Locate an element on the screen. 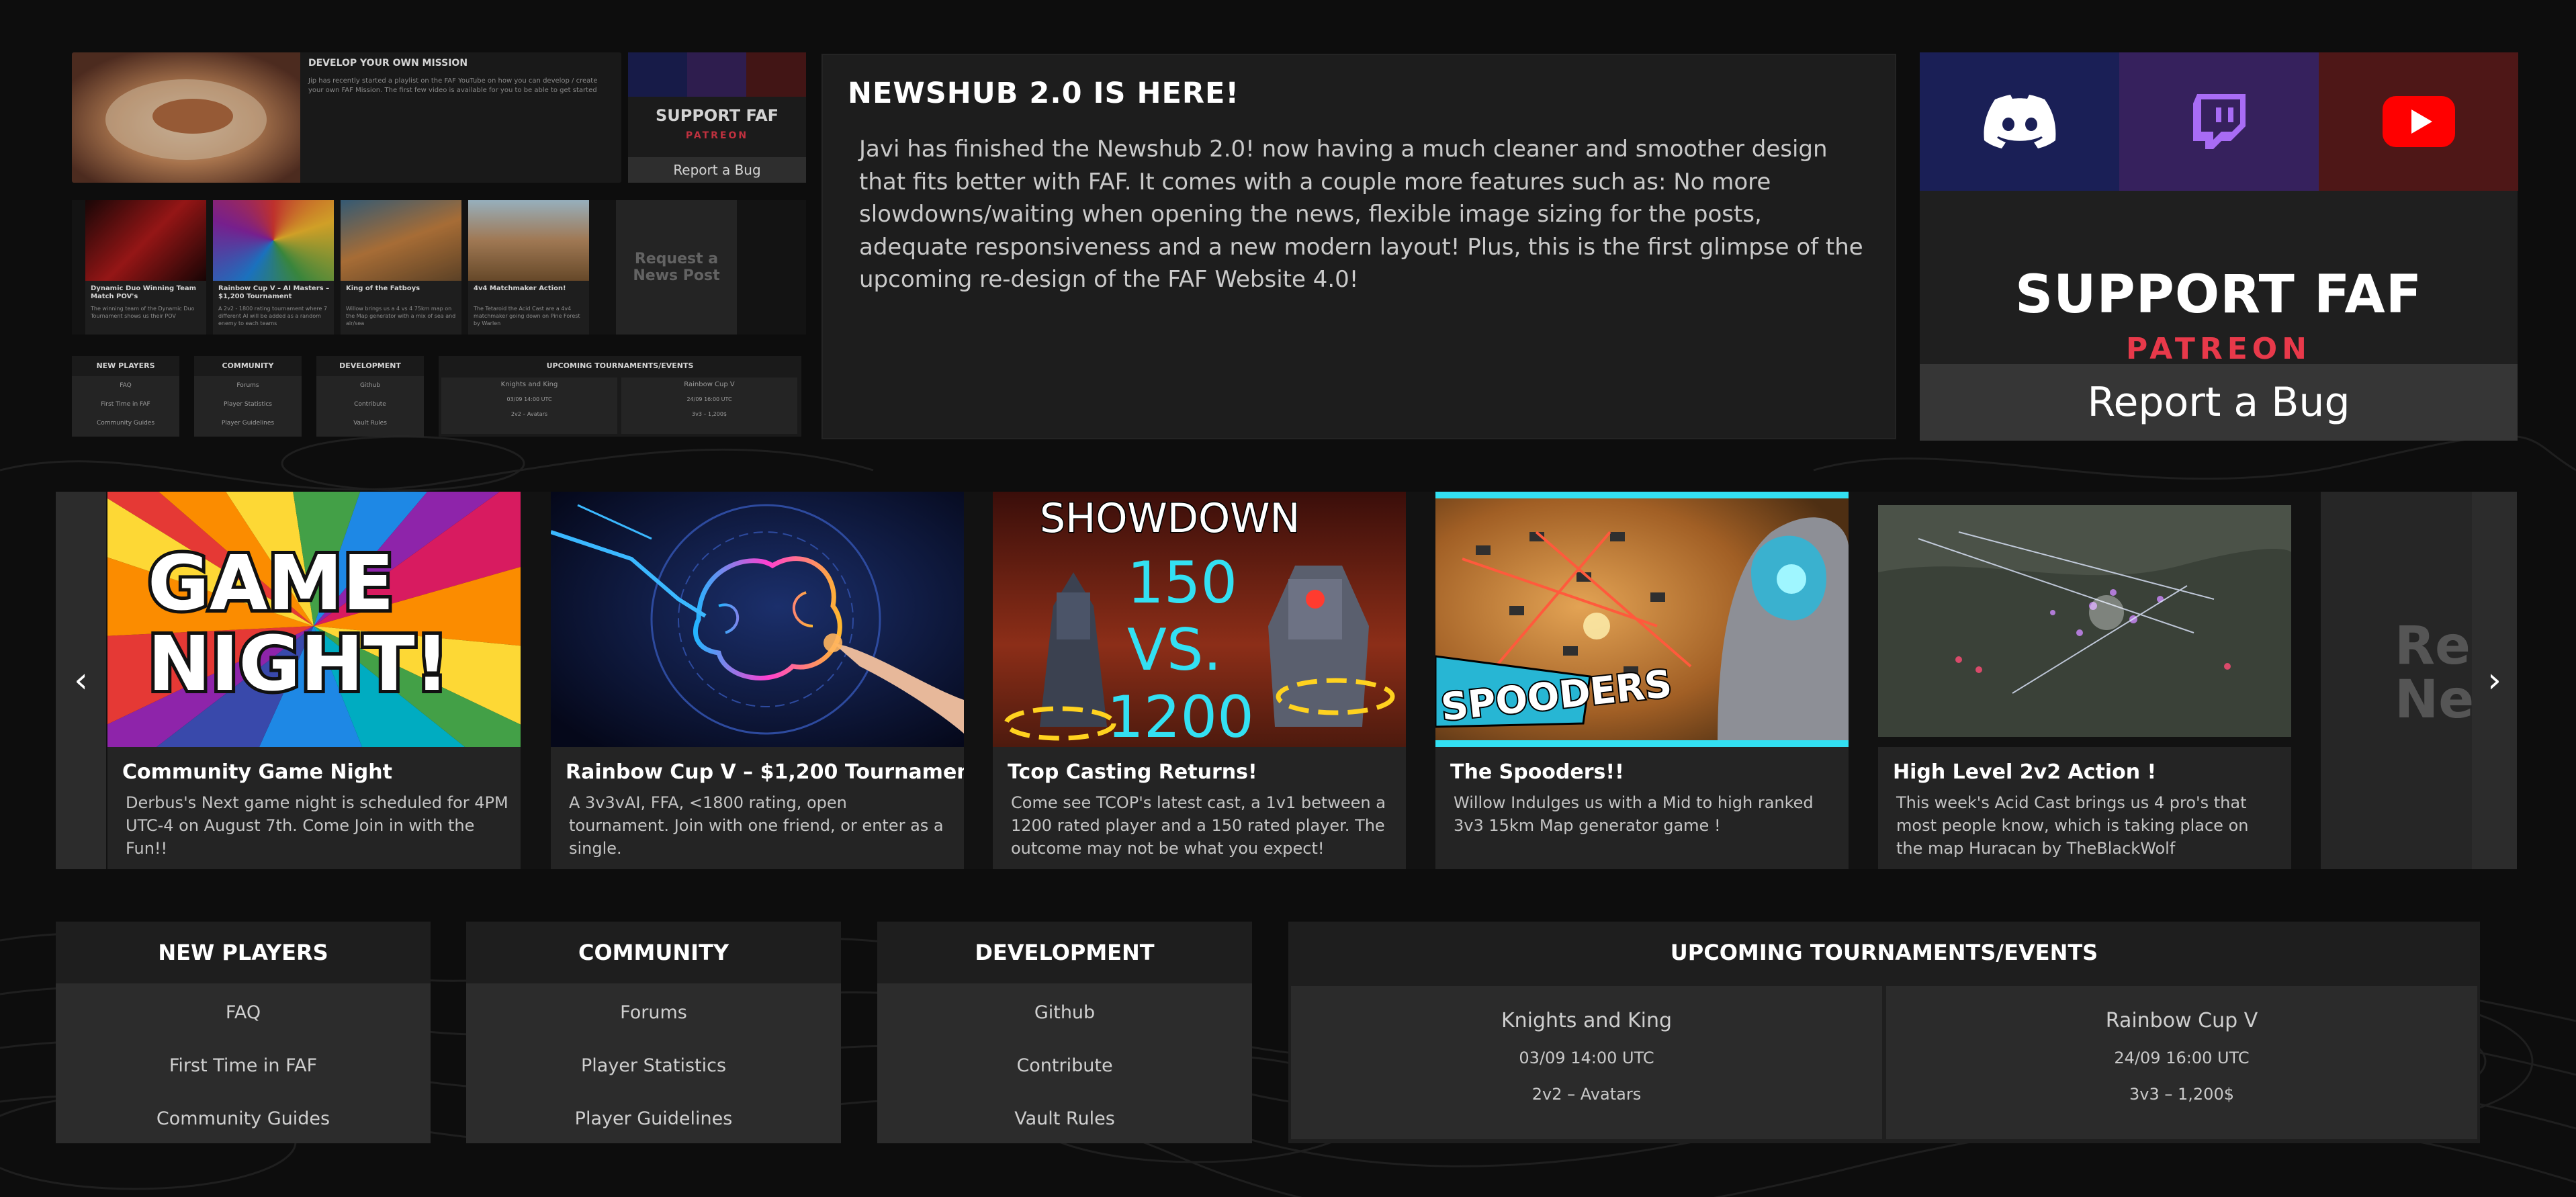 The width and height of the screenshot is (2576, 1197). preview-support-panel: SUPPORT FAF PATREON Report a Bug is located at coordinates (717, 118).